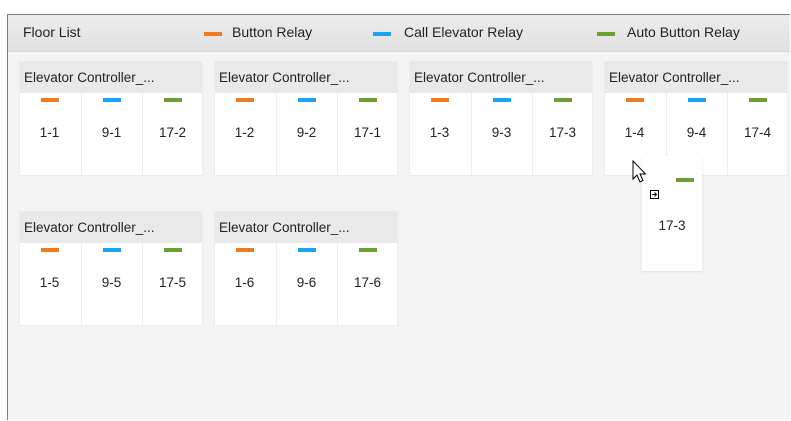 The image size is (791, 421). I want to click on floor-label: 1-5, so click(49, 282).